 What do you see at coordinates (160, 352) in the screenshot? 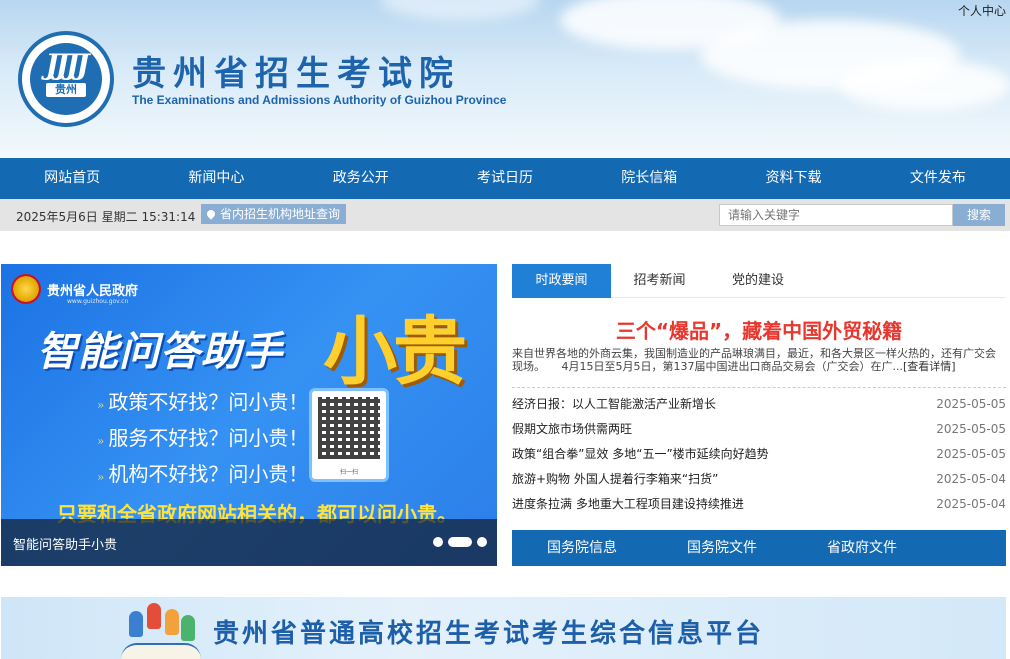
I see `banner-title: 智能问答助手` at bounding box center [160, 352].